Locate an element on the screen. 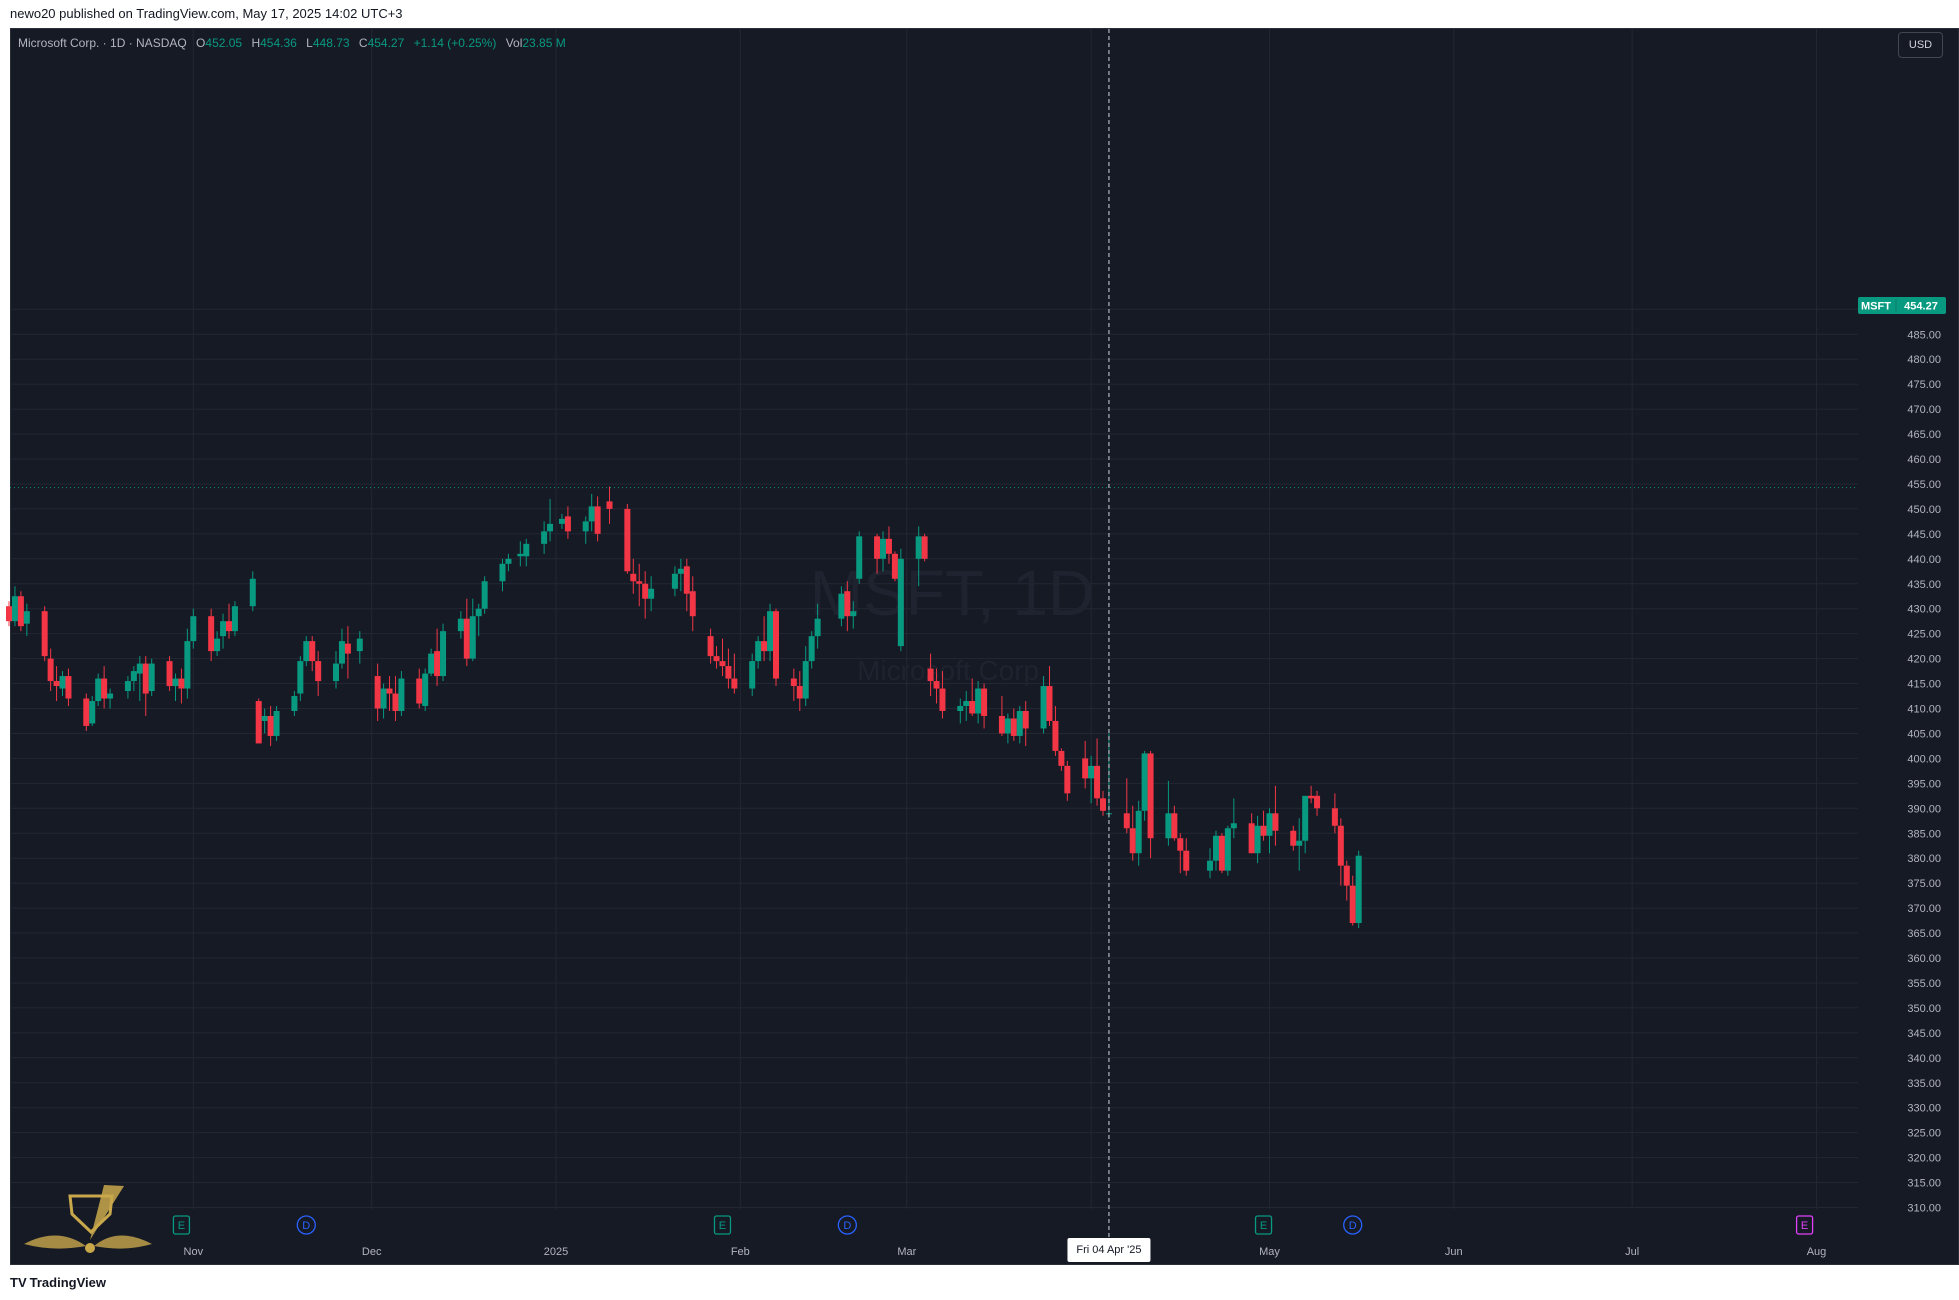 The height and width of the screenshot is (1300, 1959). currency-button: USD is located at coordinates (1920, 45).